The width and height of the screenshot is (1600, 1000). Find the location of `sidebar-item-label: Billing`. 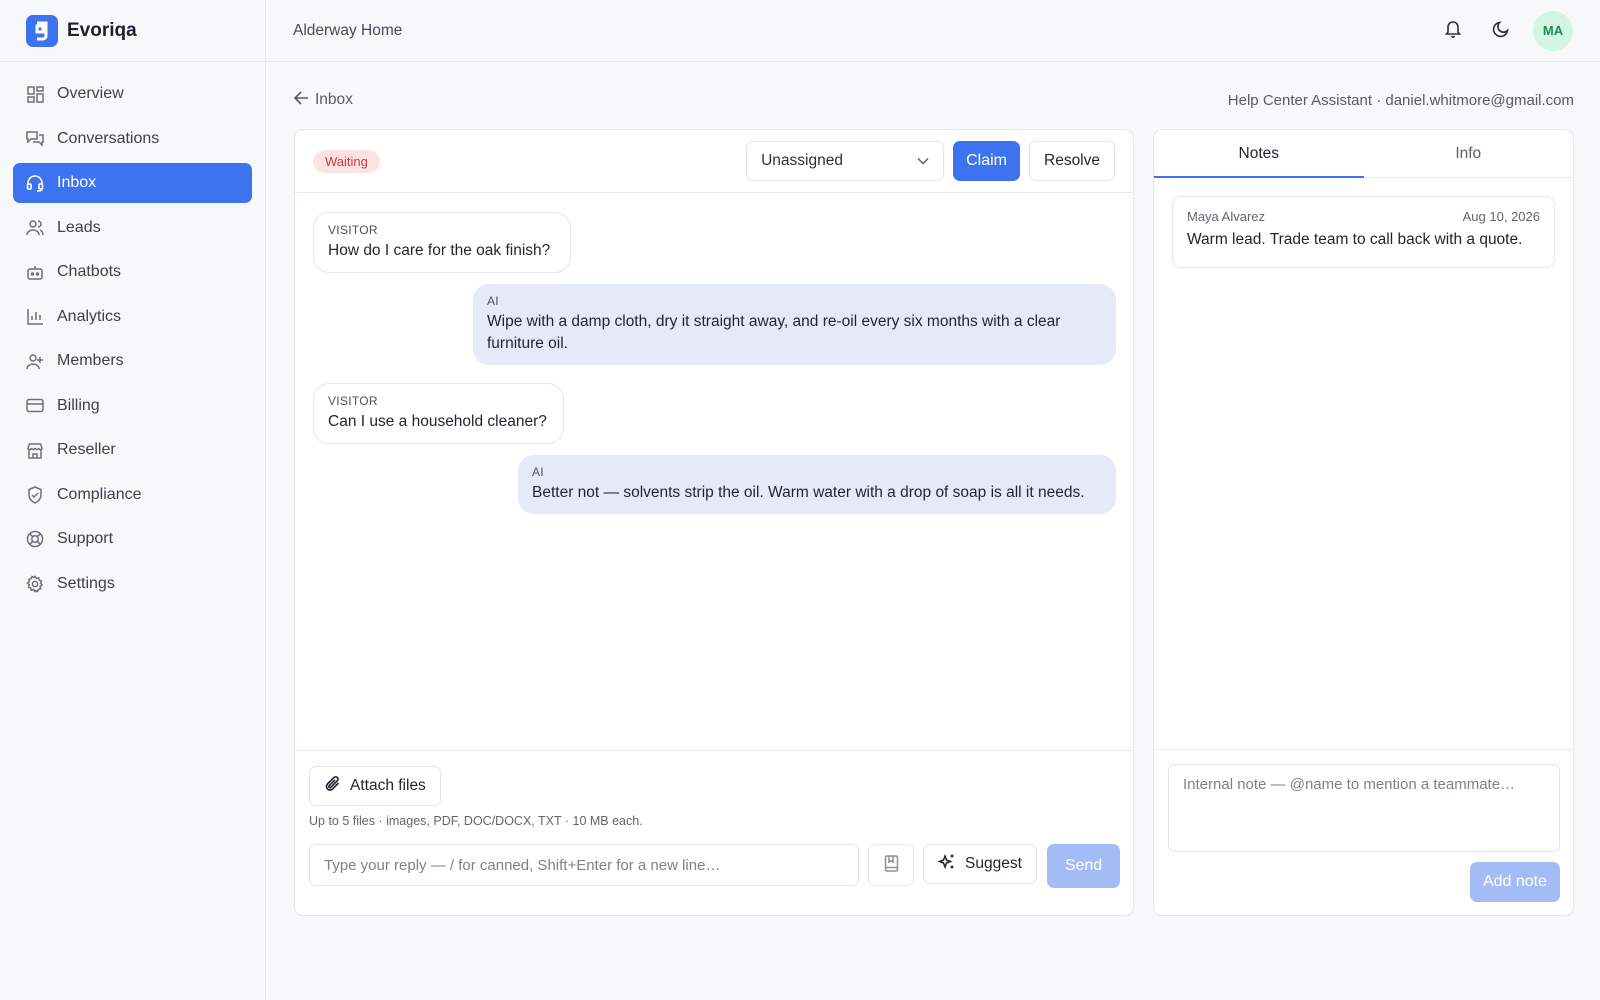

sidebar-item-label: Billing is located at coordinates (78, 405).